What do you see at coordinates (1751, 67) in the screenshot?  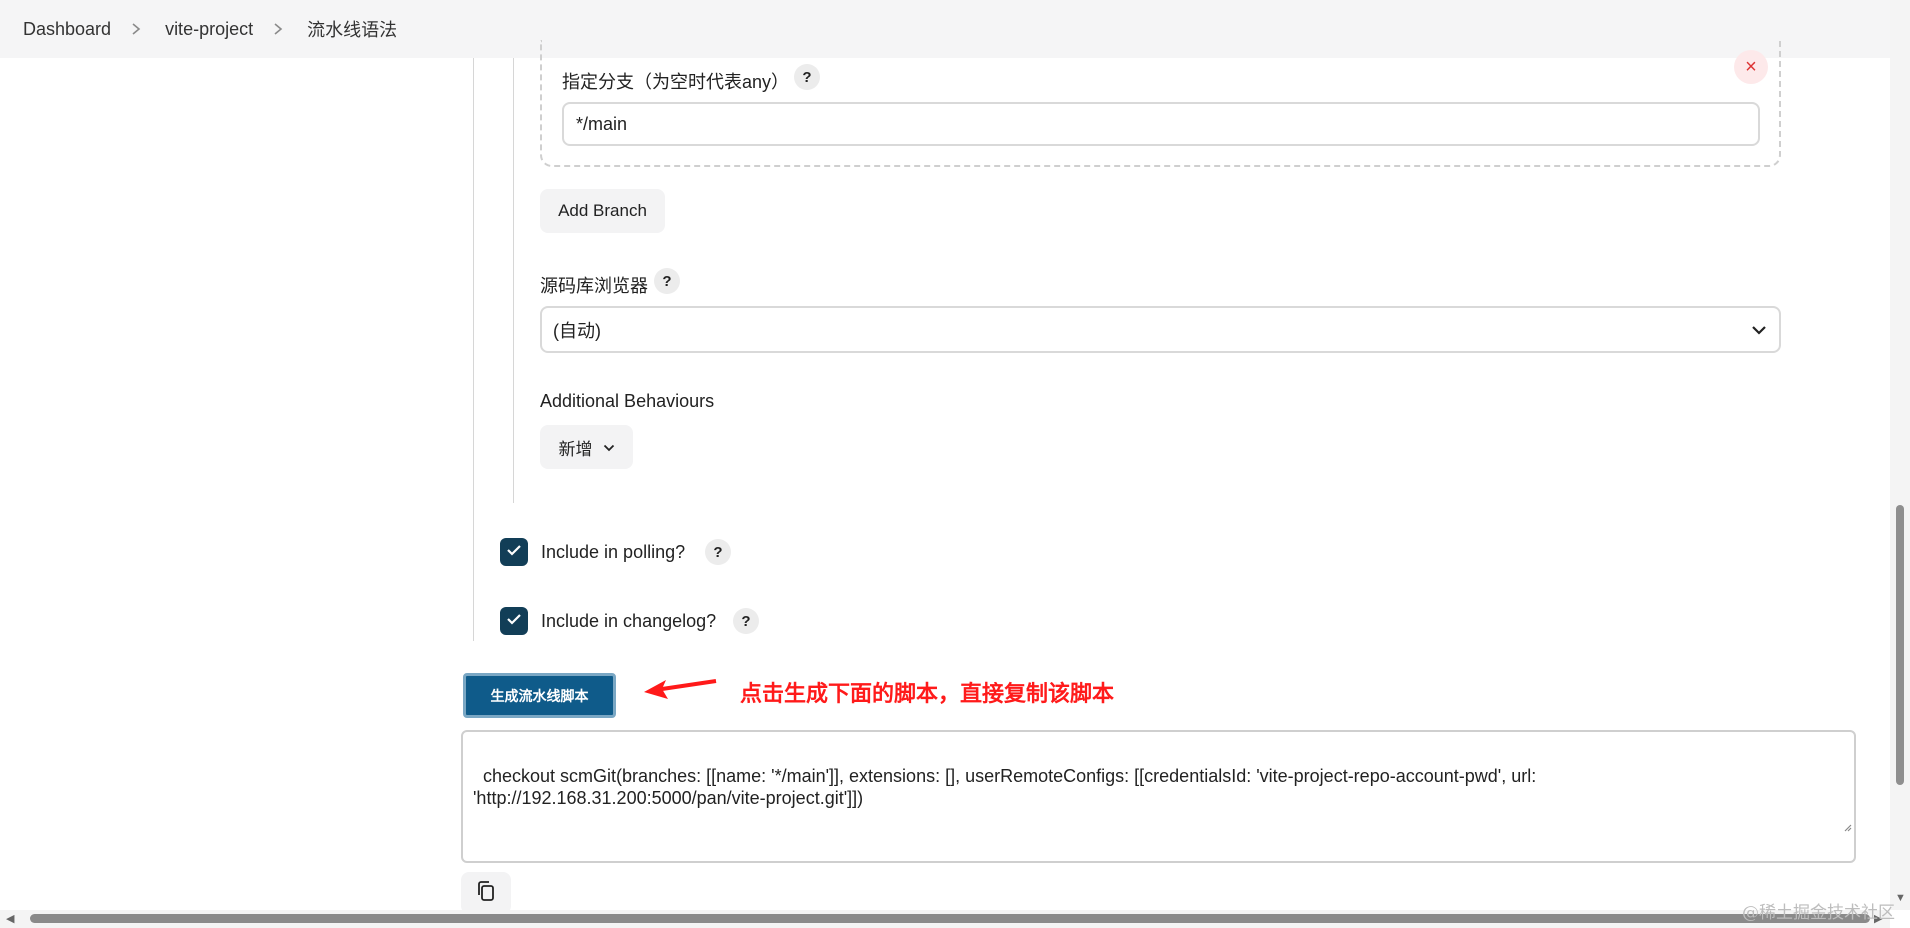 I see `close-icon: ×` at bounding box center [1751, 67].